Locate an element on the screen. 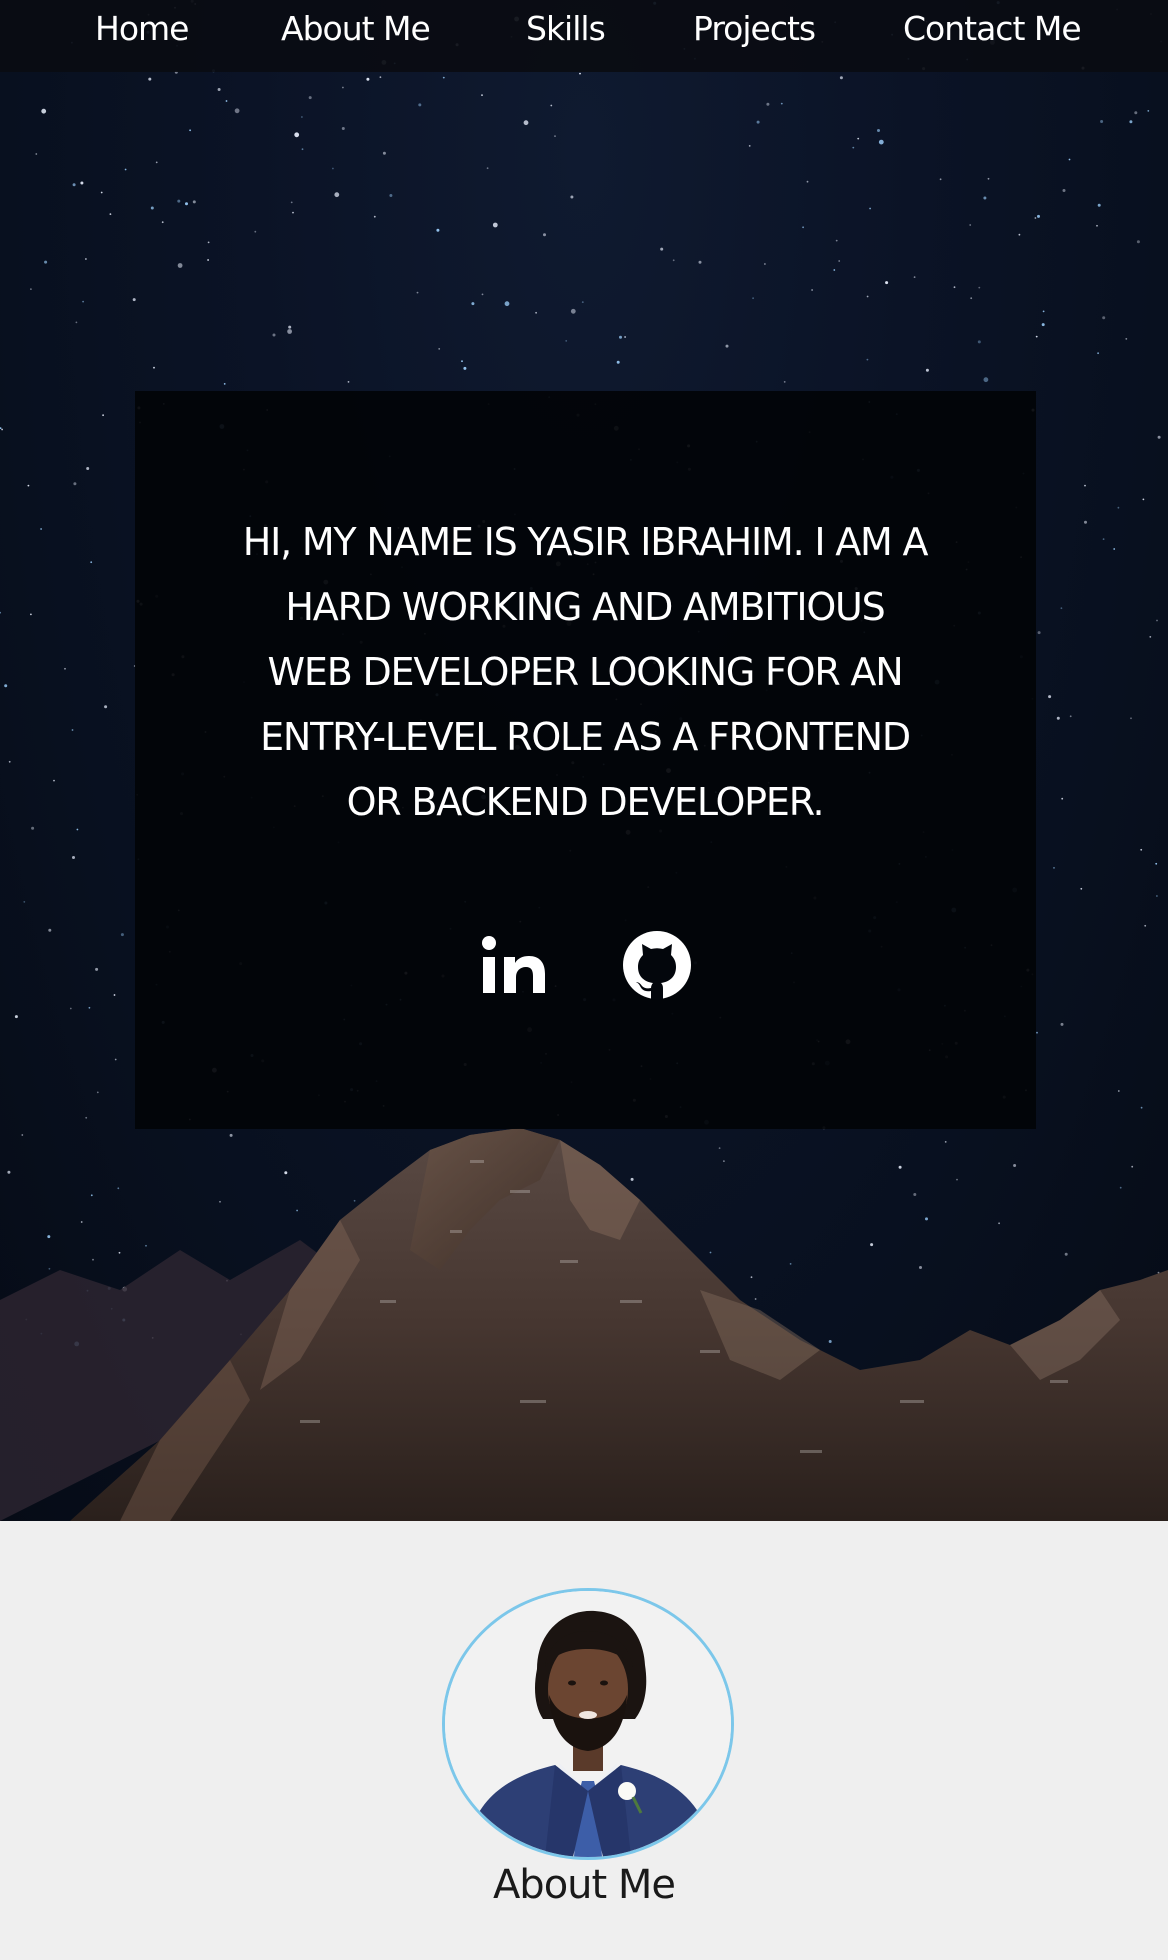 This screenshot has width=1168, height=1960. nav-home: Home is located at coordinates (142, 29).